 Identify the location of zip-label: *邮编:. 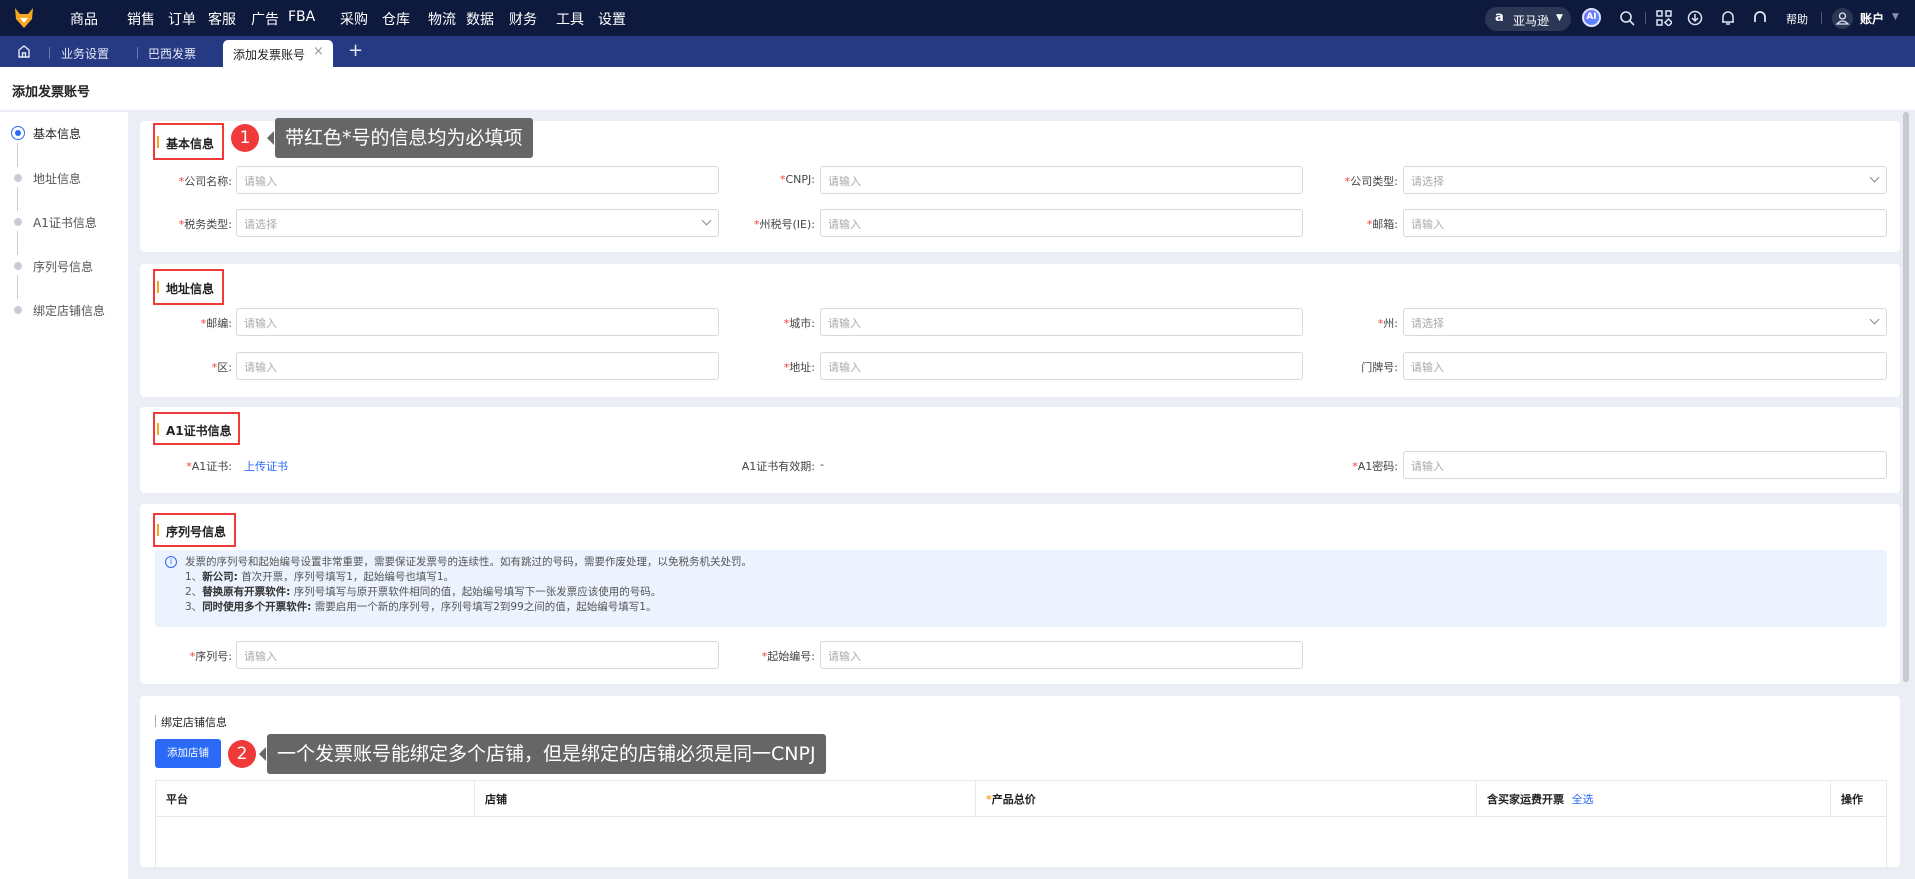
(216, 323).